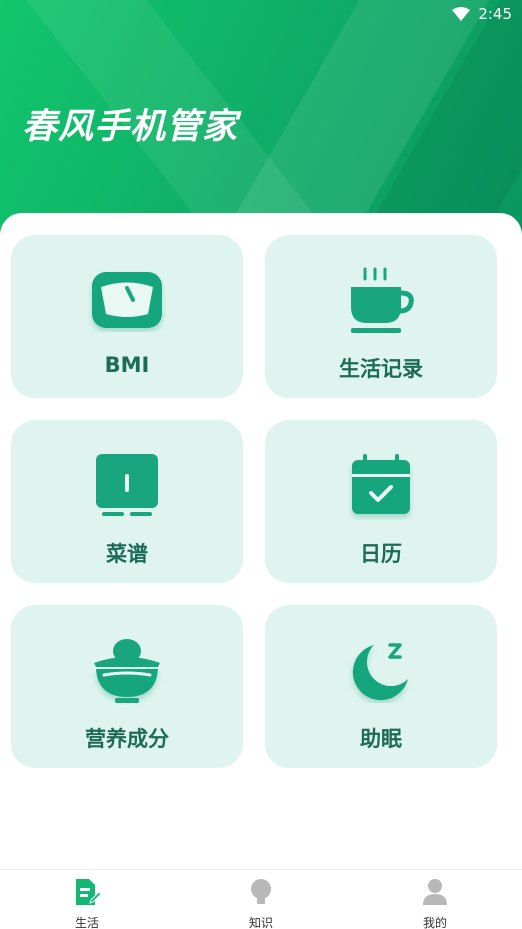 The width and height of the screenshot is (522, 929). What do you see at coordinates (461, 14) in the screenshot?
I see `wifi-icon` at bounding box center [461, 14].